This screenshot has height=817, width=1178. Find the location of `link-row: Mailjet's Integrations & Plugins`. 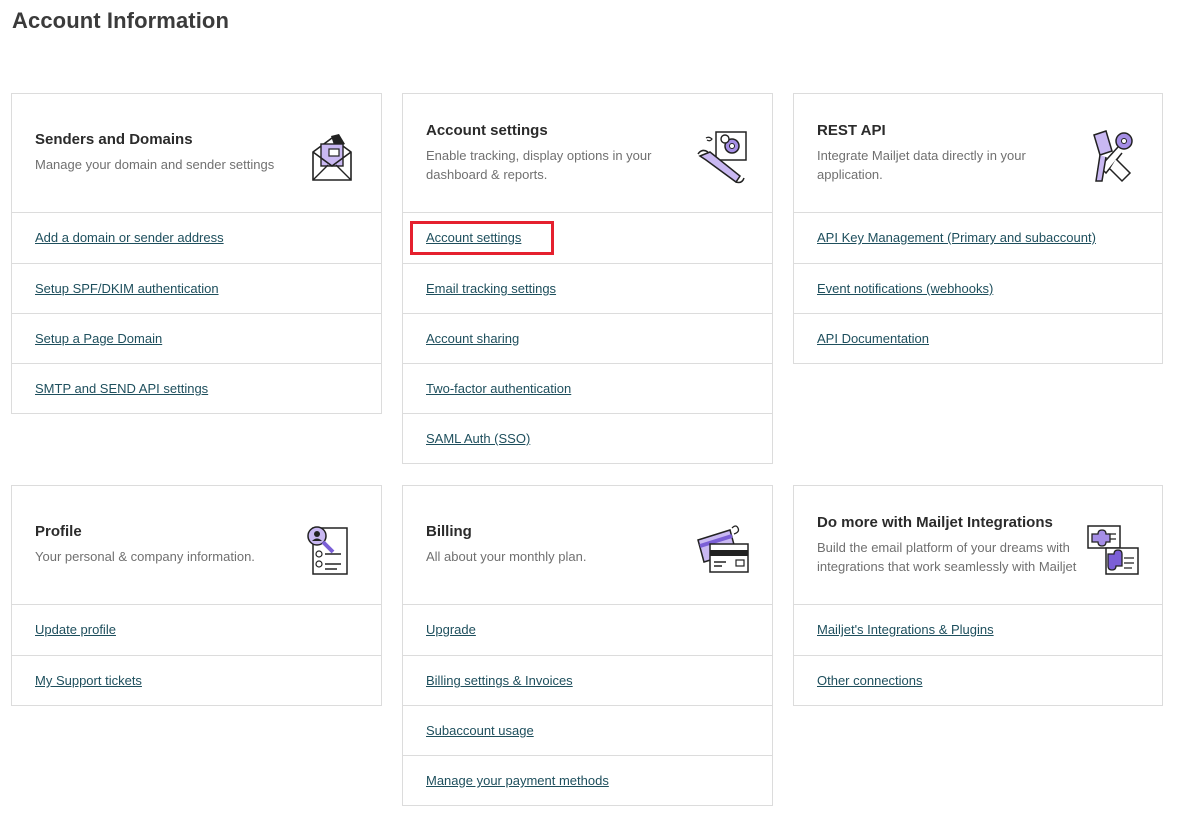

link-row: Mailjet's Integrations & Plugins is located at coordinates (978, 630).